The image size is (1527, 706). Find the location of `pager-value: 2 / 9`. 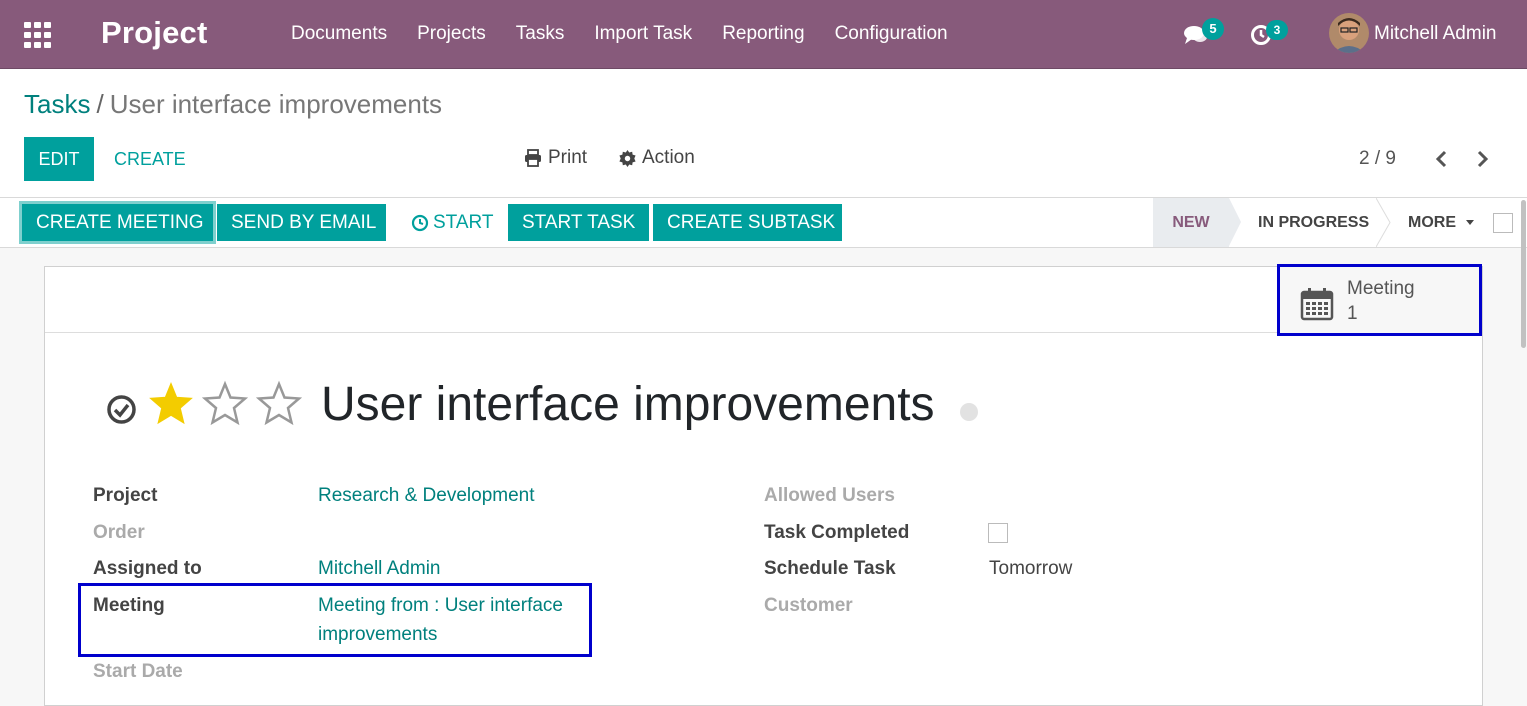

pager-value: 2 / 9 is located at coordinates (1377, 159).